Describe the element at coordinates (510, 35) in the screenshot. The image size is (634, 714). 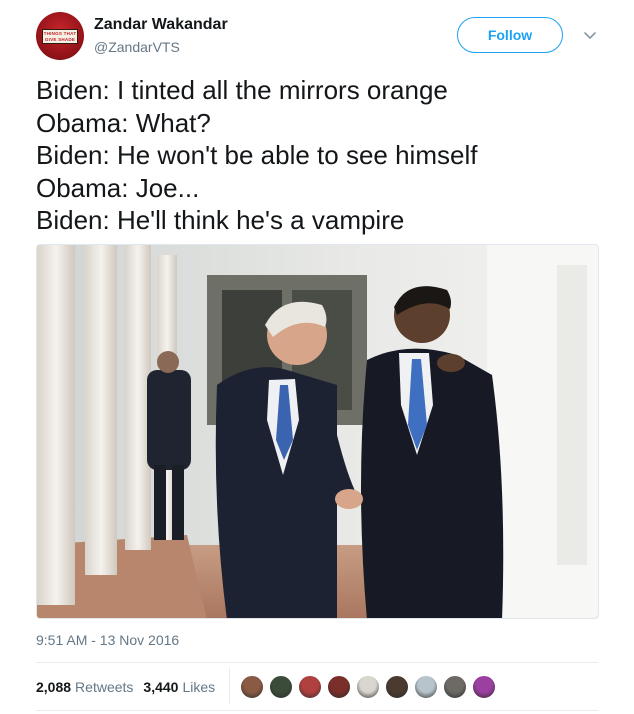
I see `follow-button: Follow` at that location.